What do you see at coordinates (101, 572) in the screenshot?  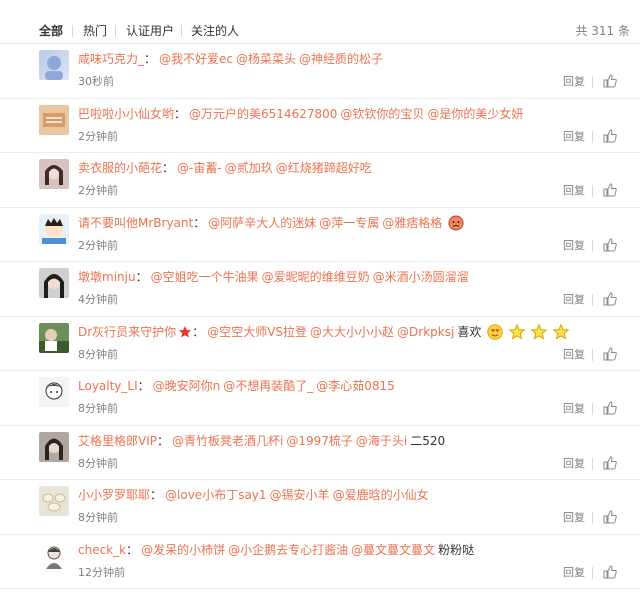 I see `comment-timestamp: 12分钟前` at bounding box center [101, 572].